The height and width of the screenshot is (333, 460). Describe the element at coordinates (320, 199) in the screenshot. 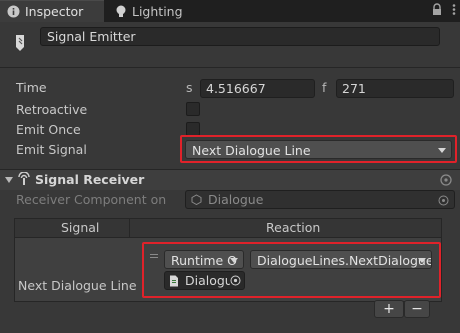

I see `receiver-component-field: Dialogue` at that location.